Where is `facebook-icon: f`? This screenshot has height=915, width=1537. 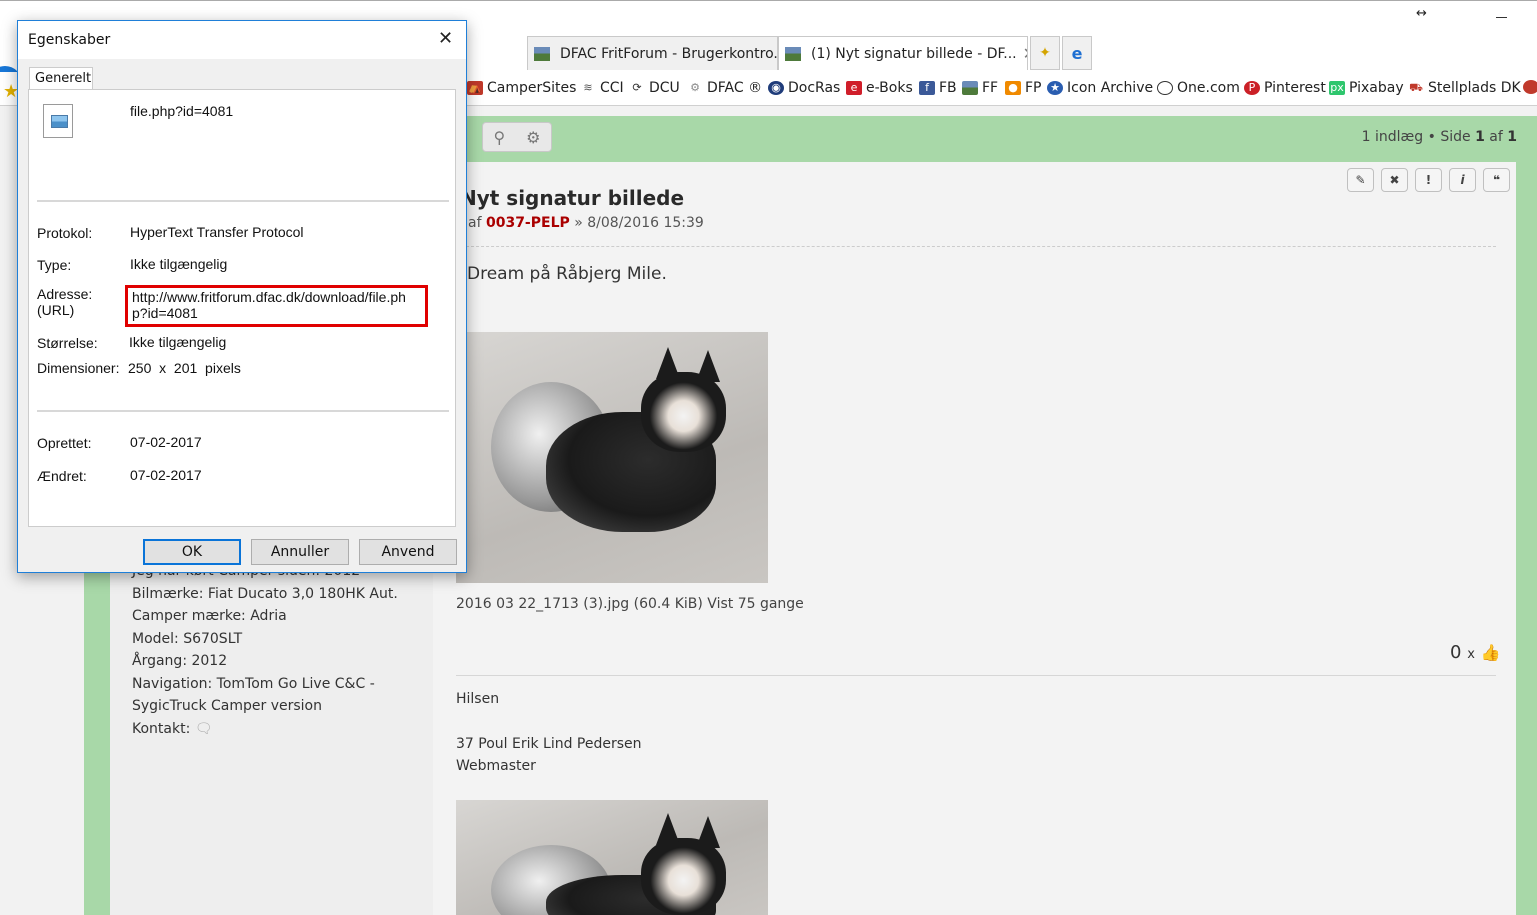 facebook-icon: f is located at coordinates (927, 88).